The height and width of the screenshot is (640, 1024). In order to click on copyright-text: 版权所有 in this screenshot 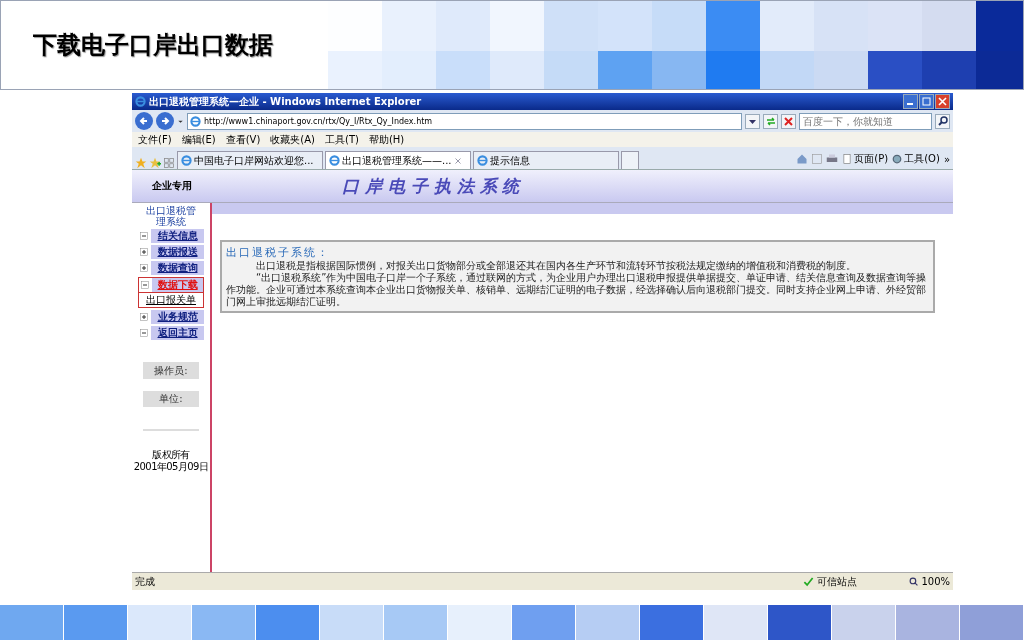, I will do `click(171, 455)`.